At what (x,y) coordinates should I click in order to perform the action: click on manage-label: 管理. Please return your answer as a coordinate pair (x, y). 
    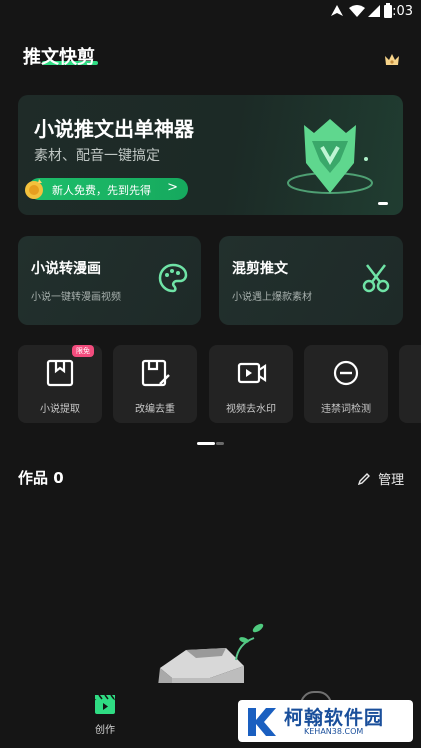
    Looking at the image, I should click on (391, 480).